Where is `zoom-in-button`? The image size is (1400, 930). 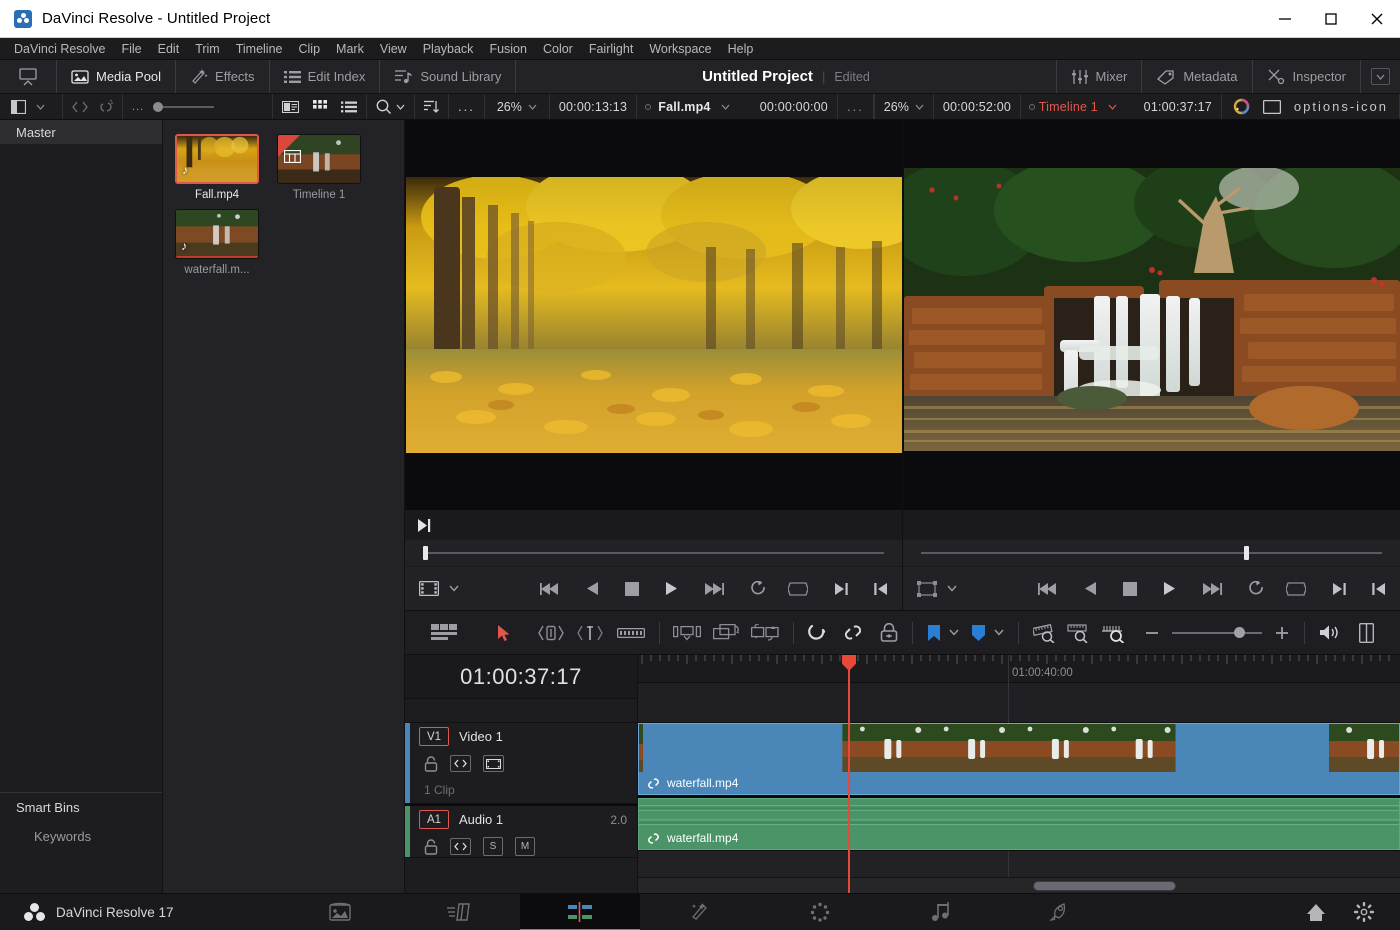
zoom-in-button is located at coordinates (1282, 633).